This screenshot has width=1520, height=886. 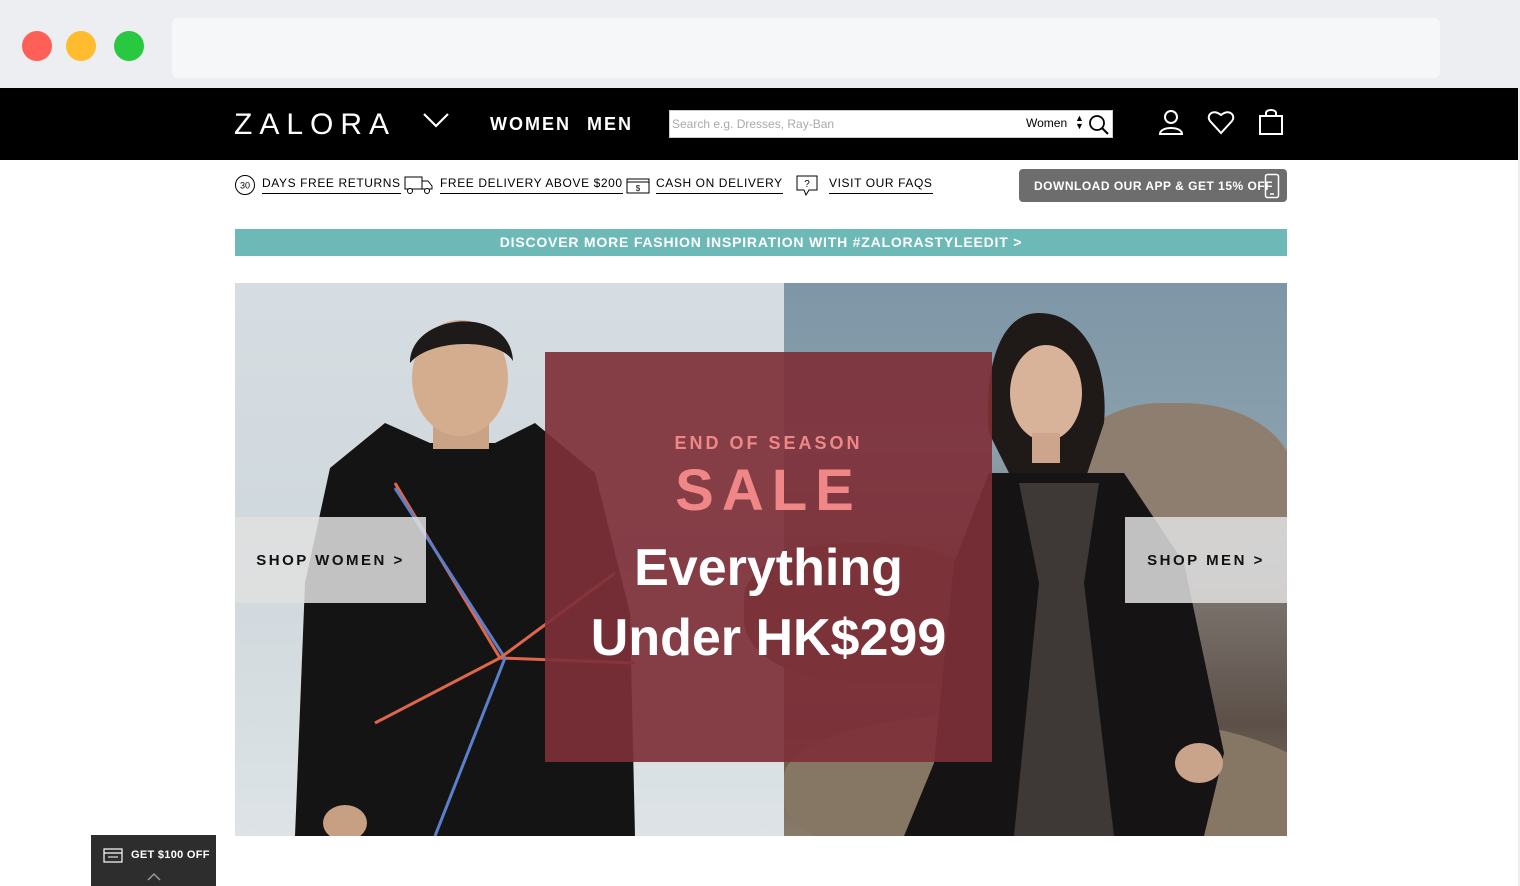 What do you see at coordinates (1221, 122) in the screenshot?
I see `heart-icon` at bounding box center [1221, 122].